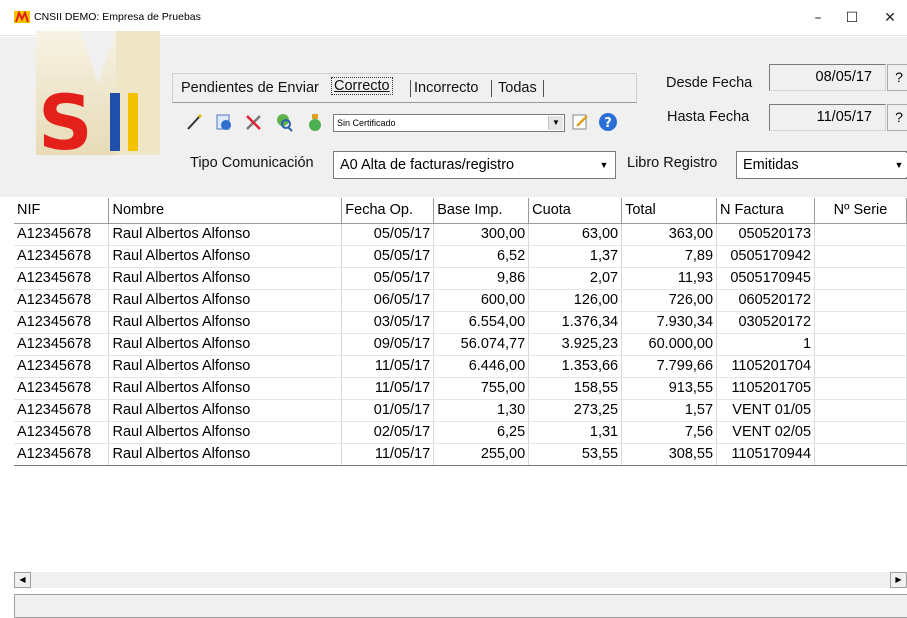  I want to click on table-cell-total: 11,93, so click(669, 278).